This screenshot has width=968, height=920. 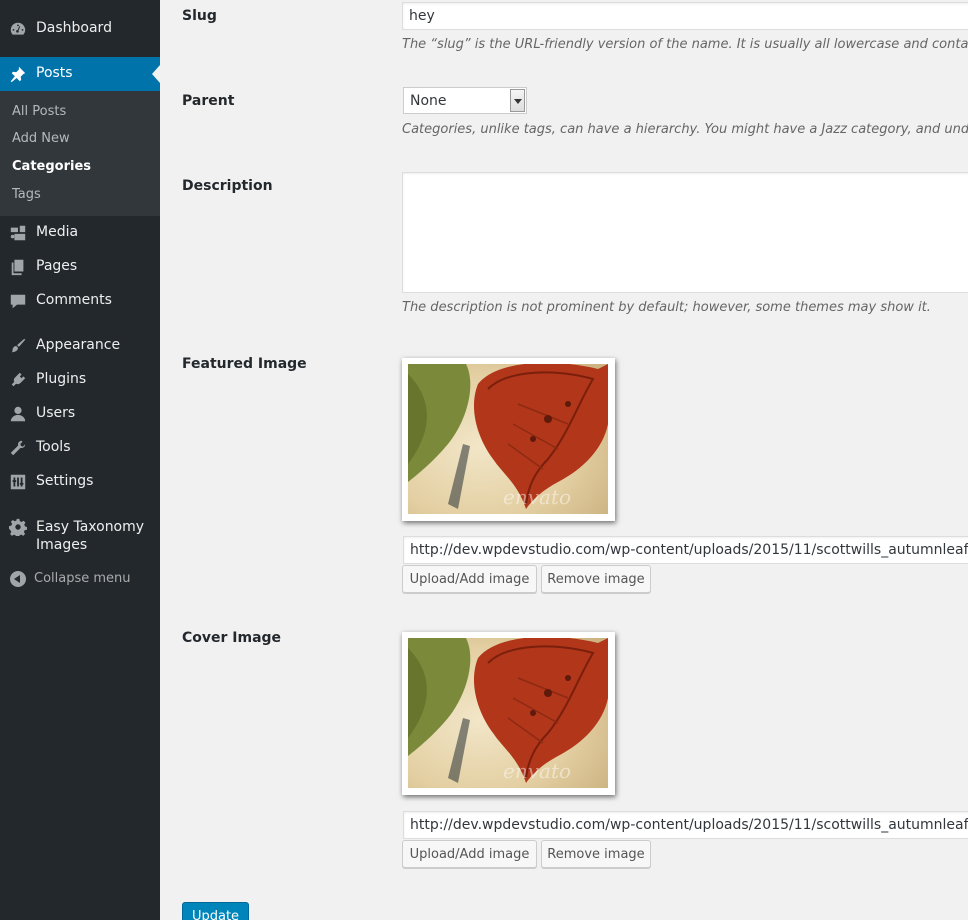 What do you see at coordinates (18, 379) in the screenshot?
I see `plugin-icon` at bounding box center [18, 379].